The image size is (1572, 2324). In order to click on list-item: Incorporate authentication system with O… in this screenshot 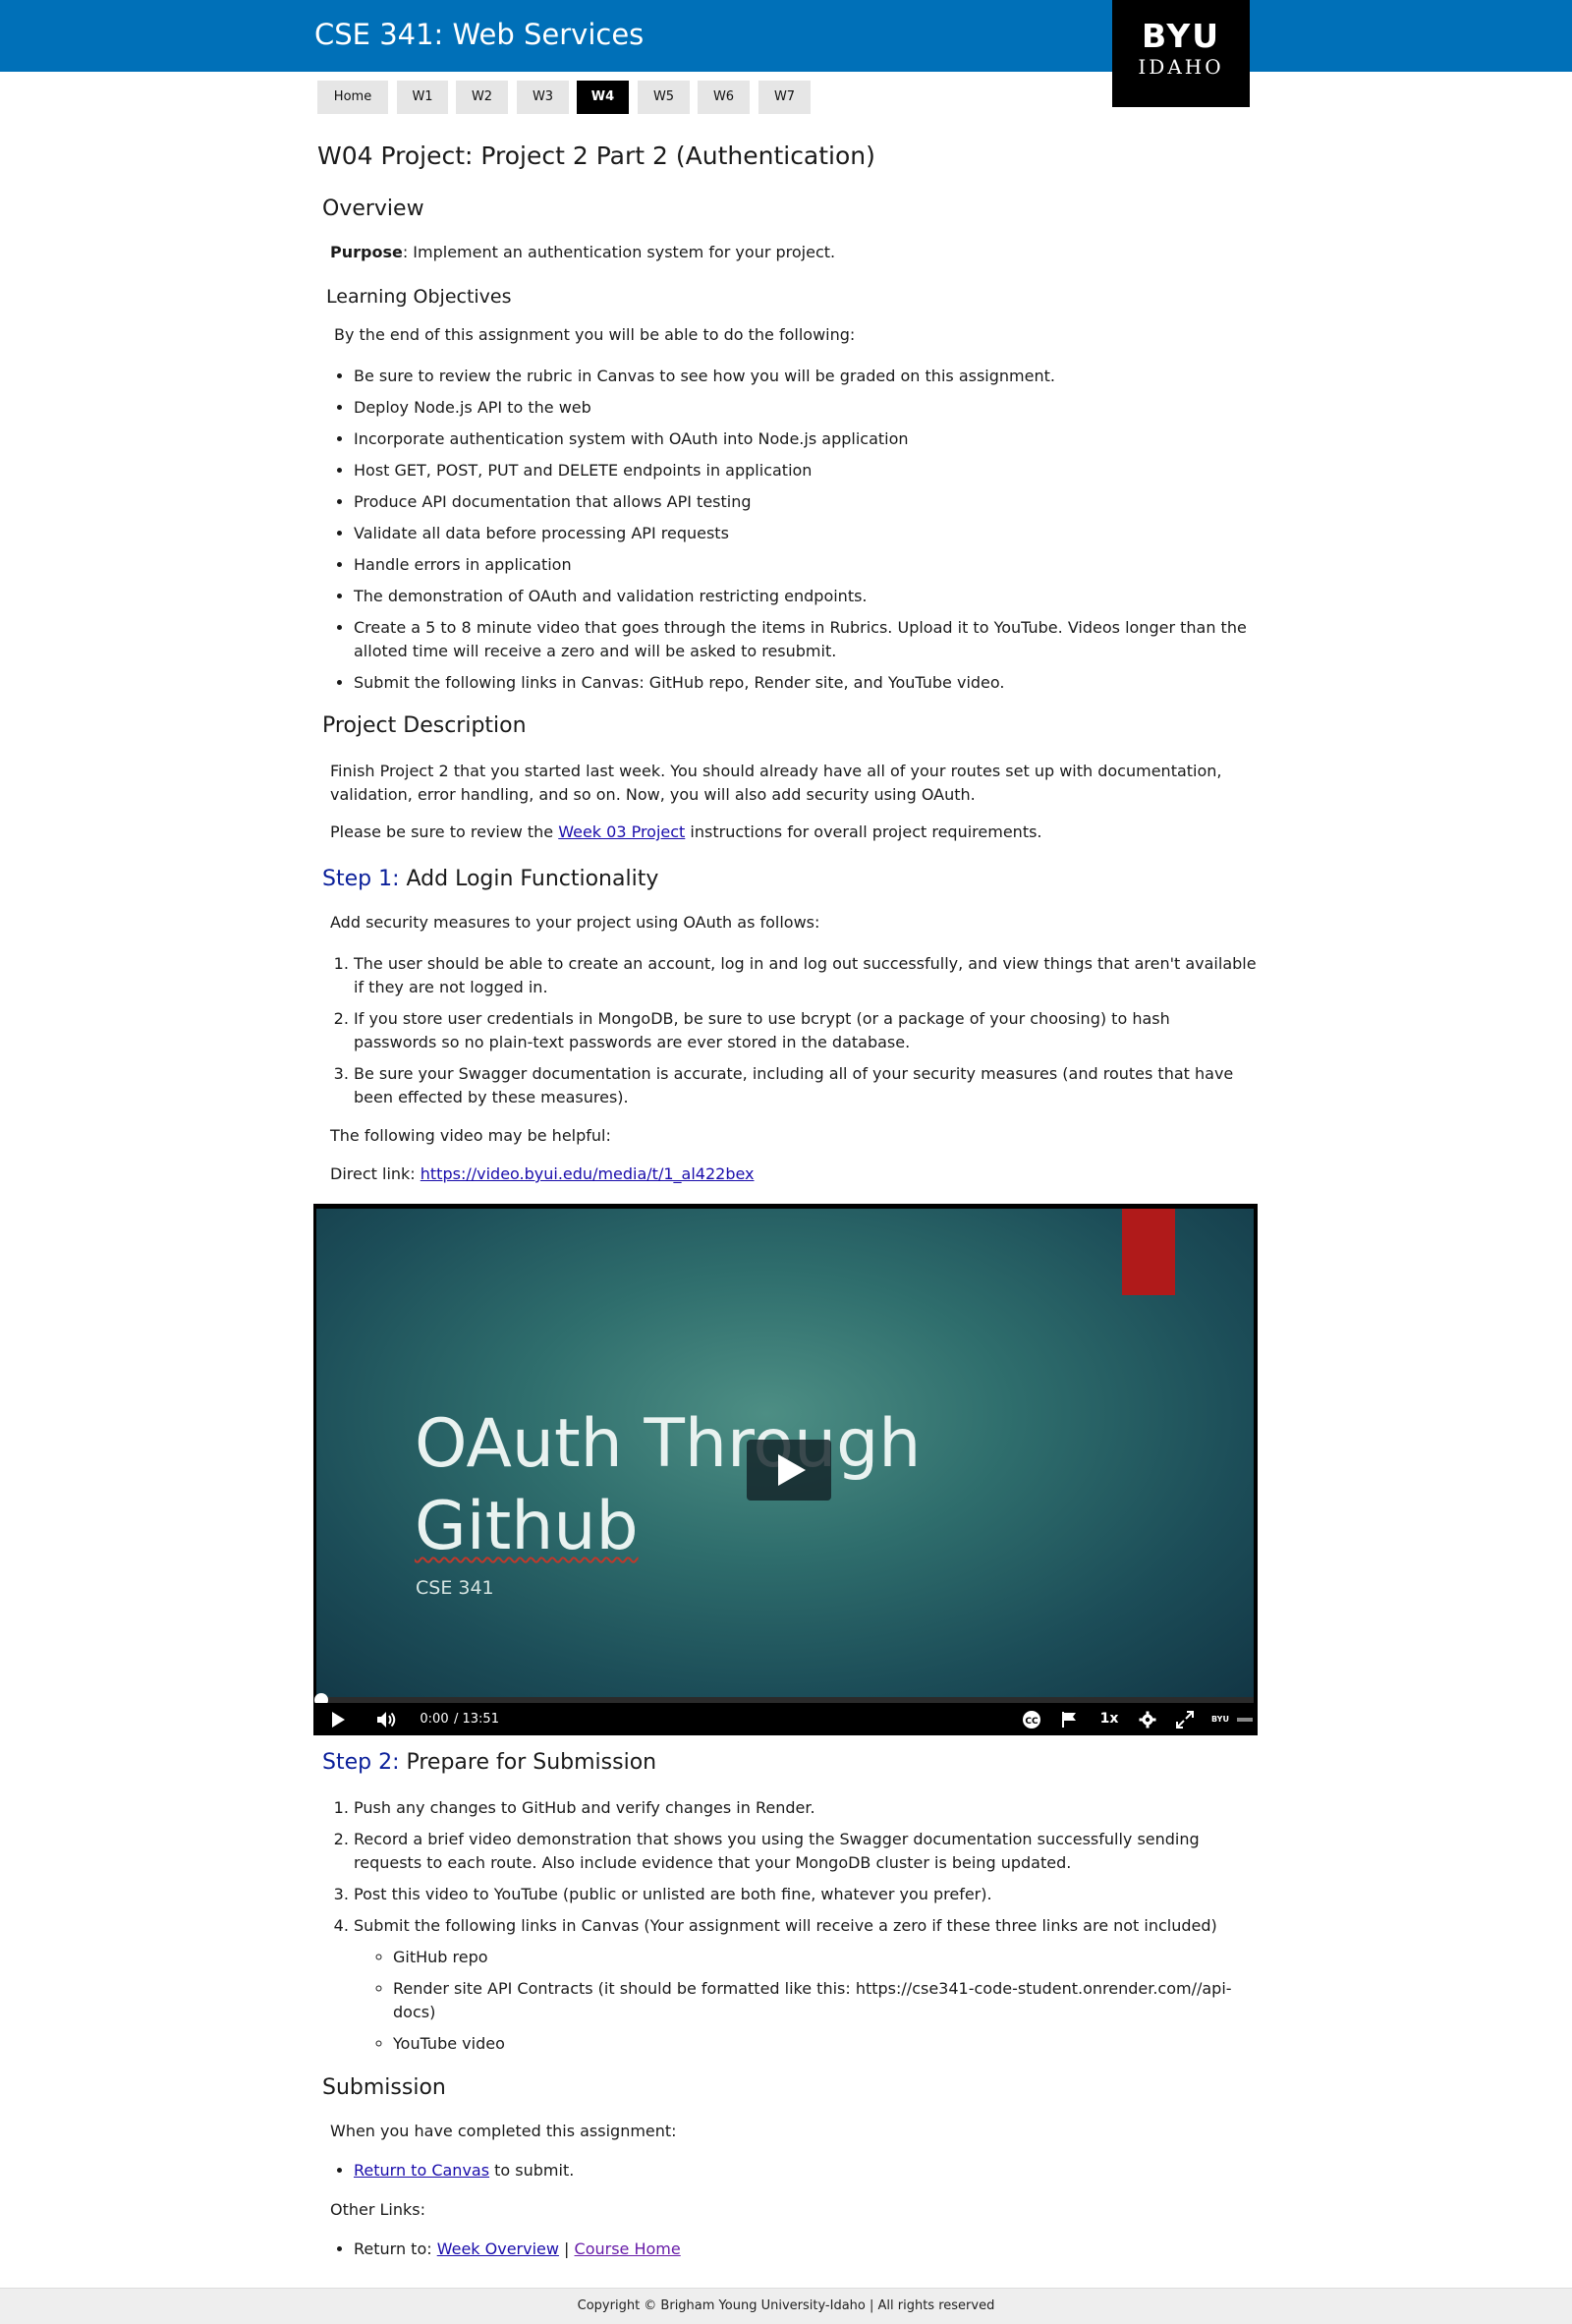, I will do `click(806, 439)`.